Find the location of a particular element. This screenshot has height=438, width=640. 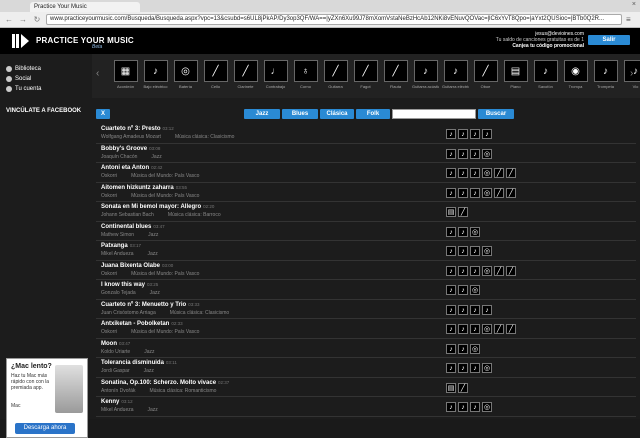

song-title: I know this way03:25 is located at coordinates (129, 285).